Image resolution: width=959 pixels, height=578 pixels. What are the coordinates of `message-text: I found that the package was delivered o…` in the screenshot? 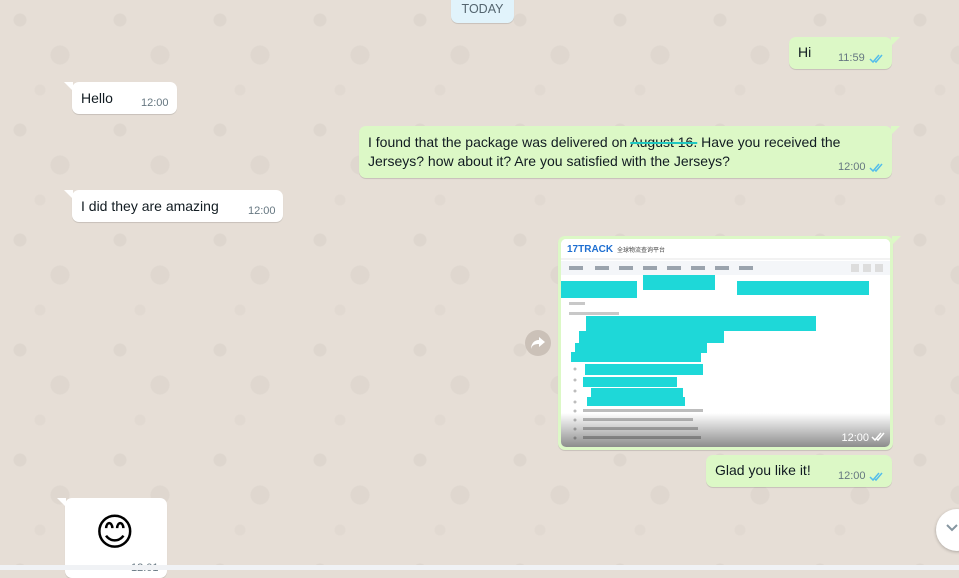 It's located at (604, 152).